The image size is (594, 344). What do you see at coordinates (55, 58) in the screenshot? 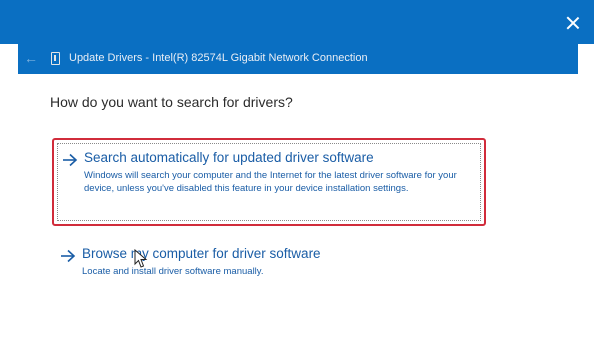
I see `network-adapter-icon` at bounding box center [55, 58].